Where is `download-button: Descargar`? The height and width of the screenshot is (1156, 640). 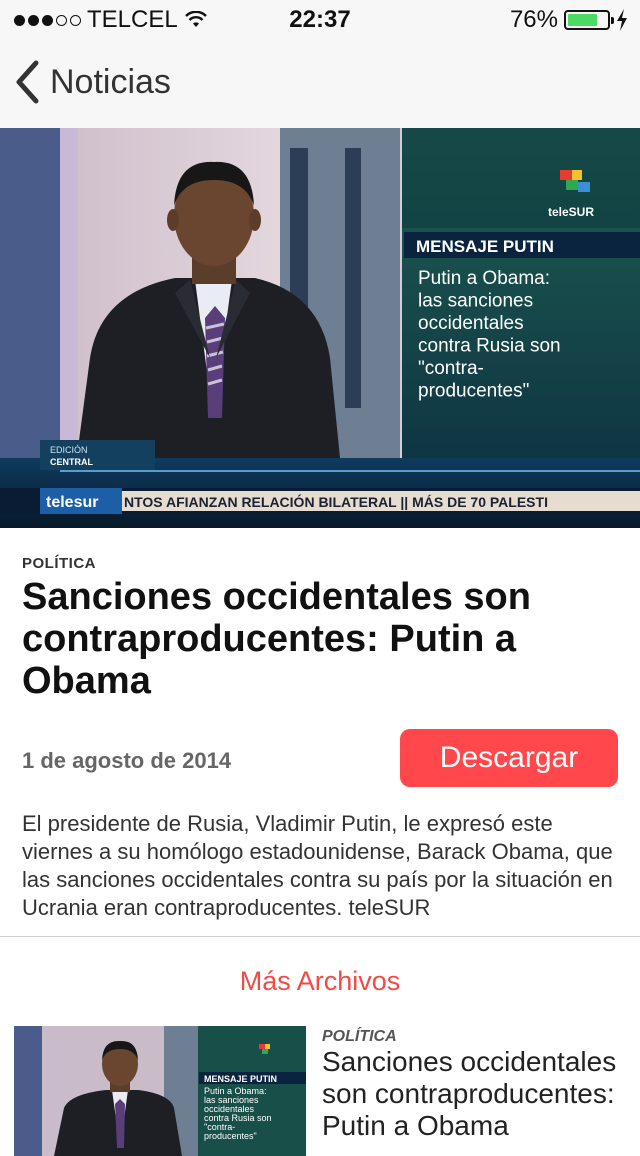
download-button: Descargar is located at coordinates (509, 758).